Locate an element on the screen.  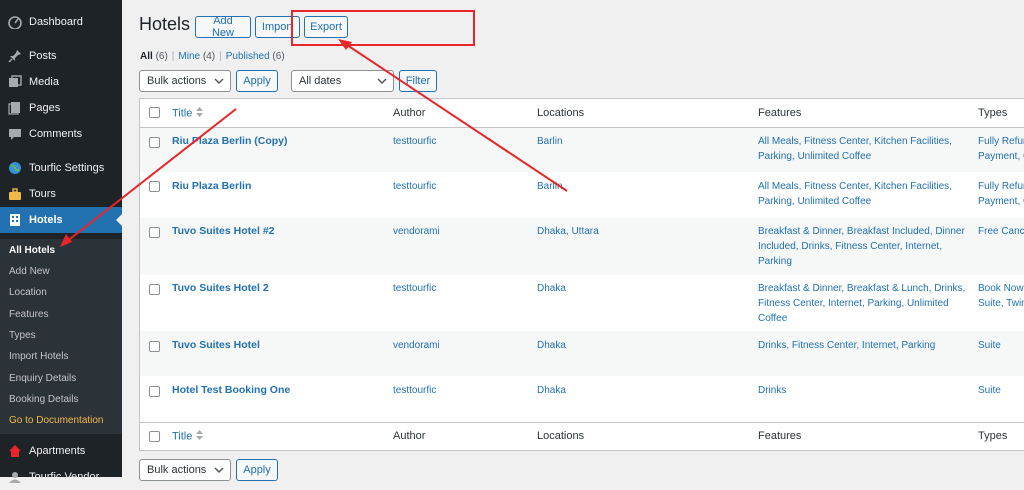
submenu-types: Types is located at coordinates (22, 335).